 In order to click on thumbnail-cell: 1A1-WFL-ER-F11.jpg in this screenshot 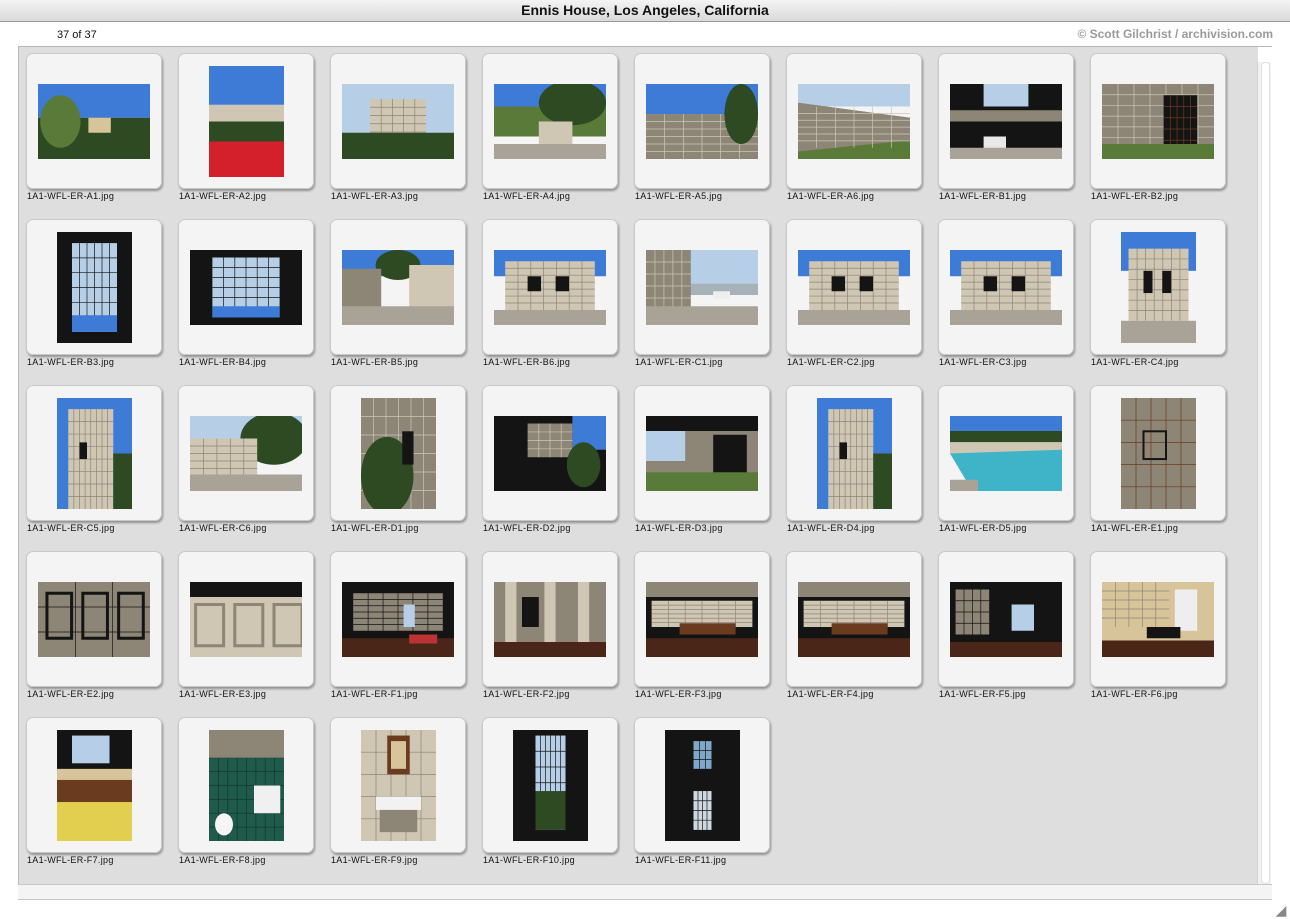, I will do `click(699, 792)`.